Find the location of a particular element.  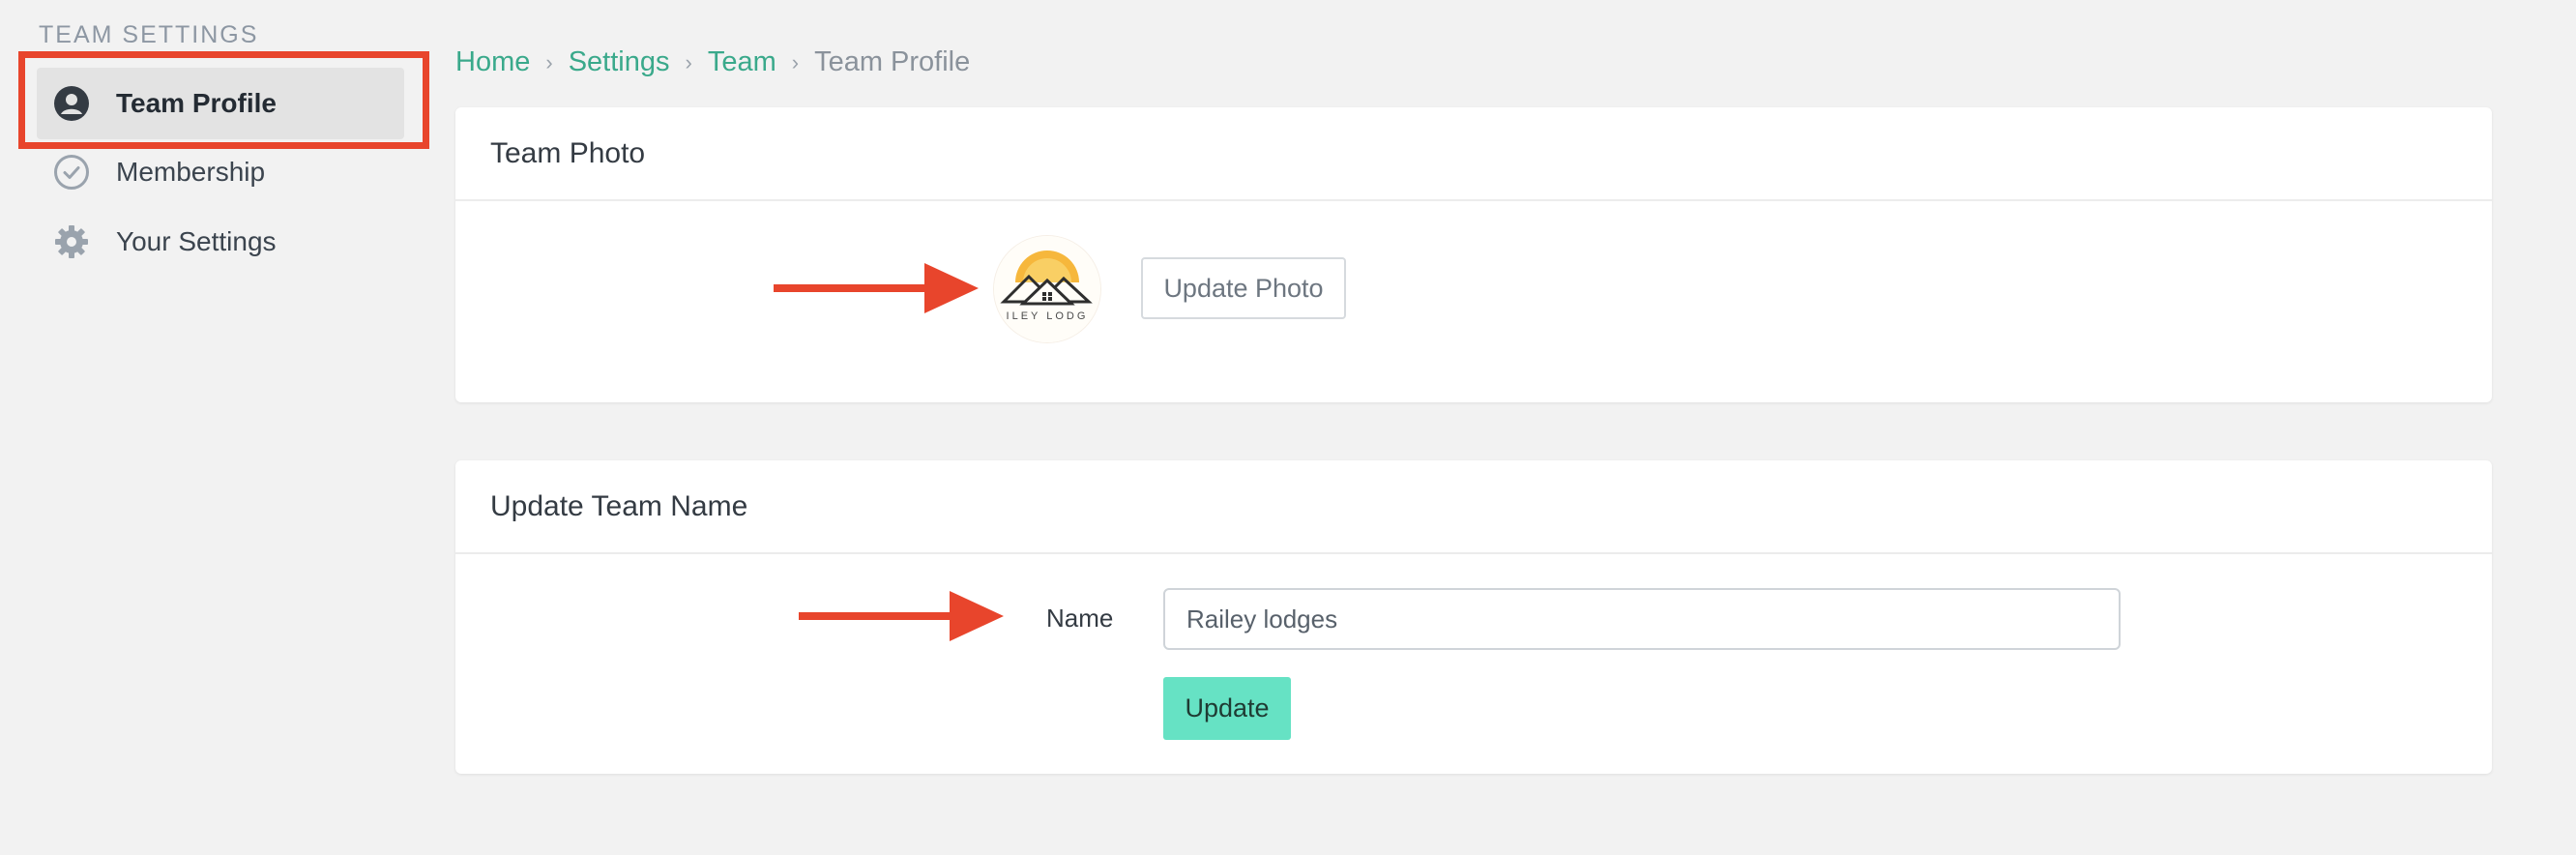

update-button: Update is located at coordinates (1227, 708).